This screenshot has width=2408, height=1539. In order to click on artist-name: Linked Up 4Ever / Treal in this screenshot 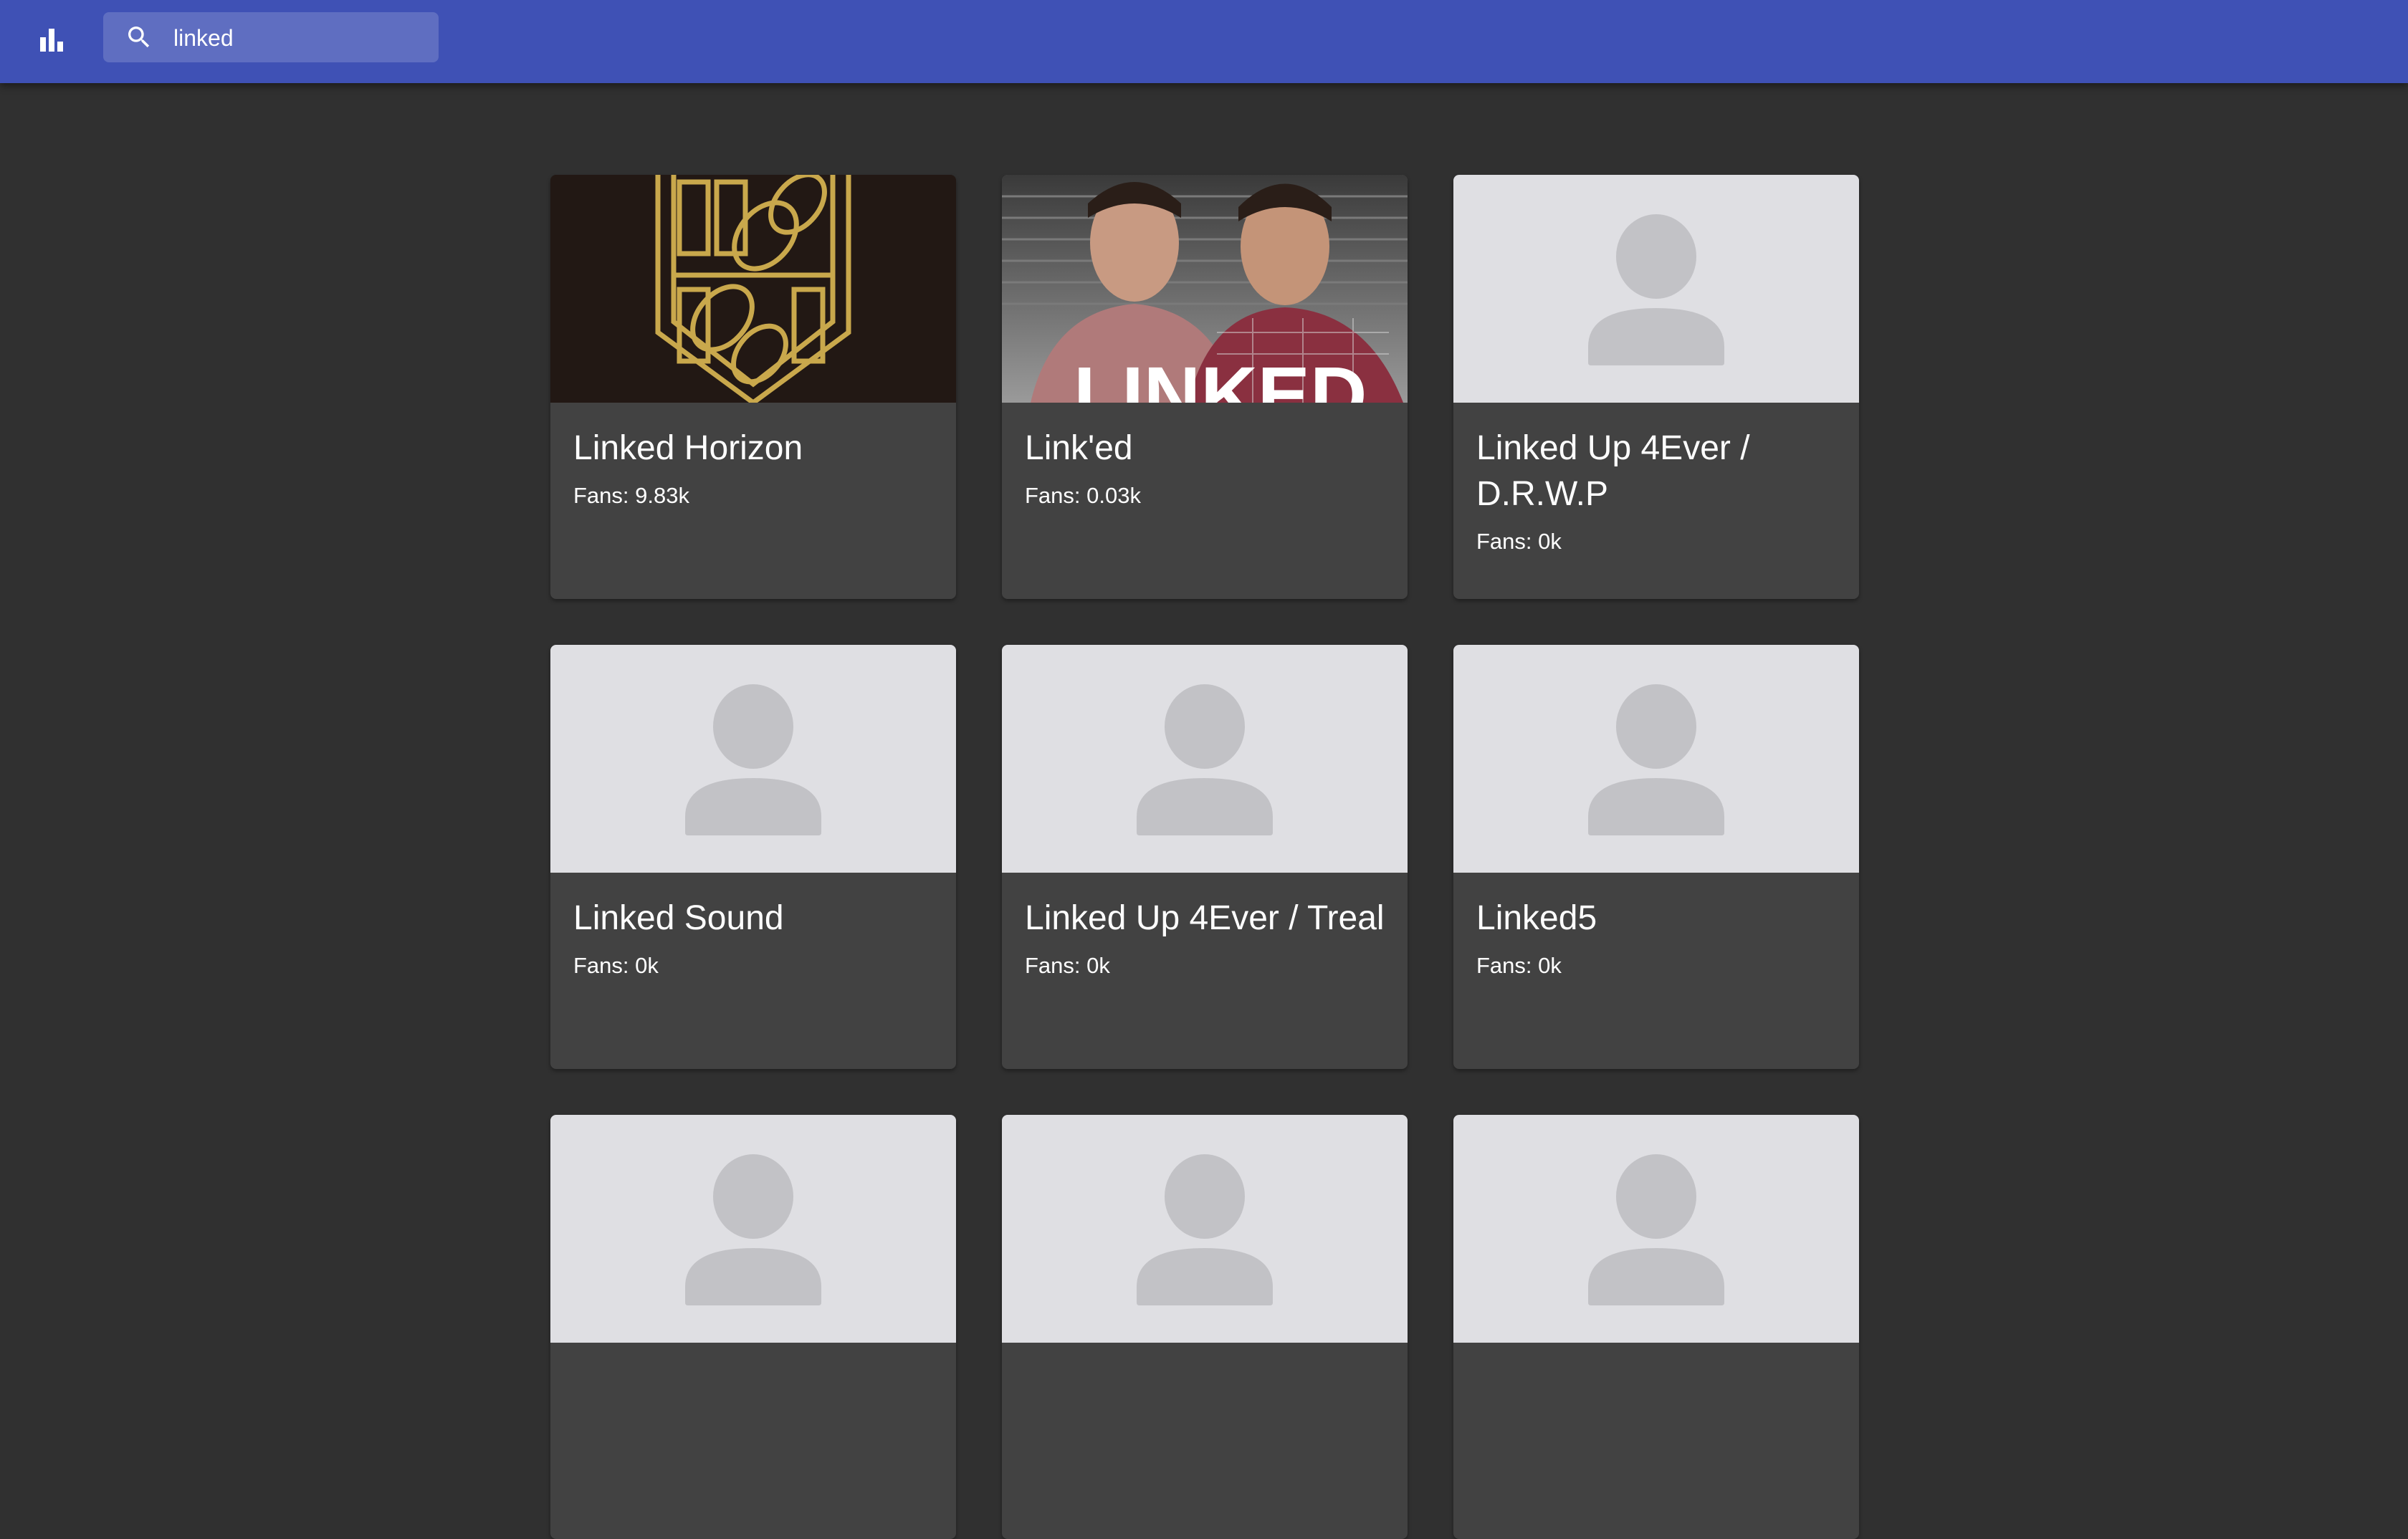, I will do `click(1205, 918)`.